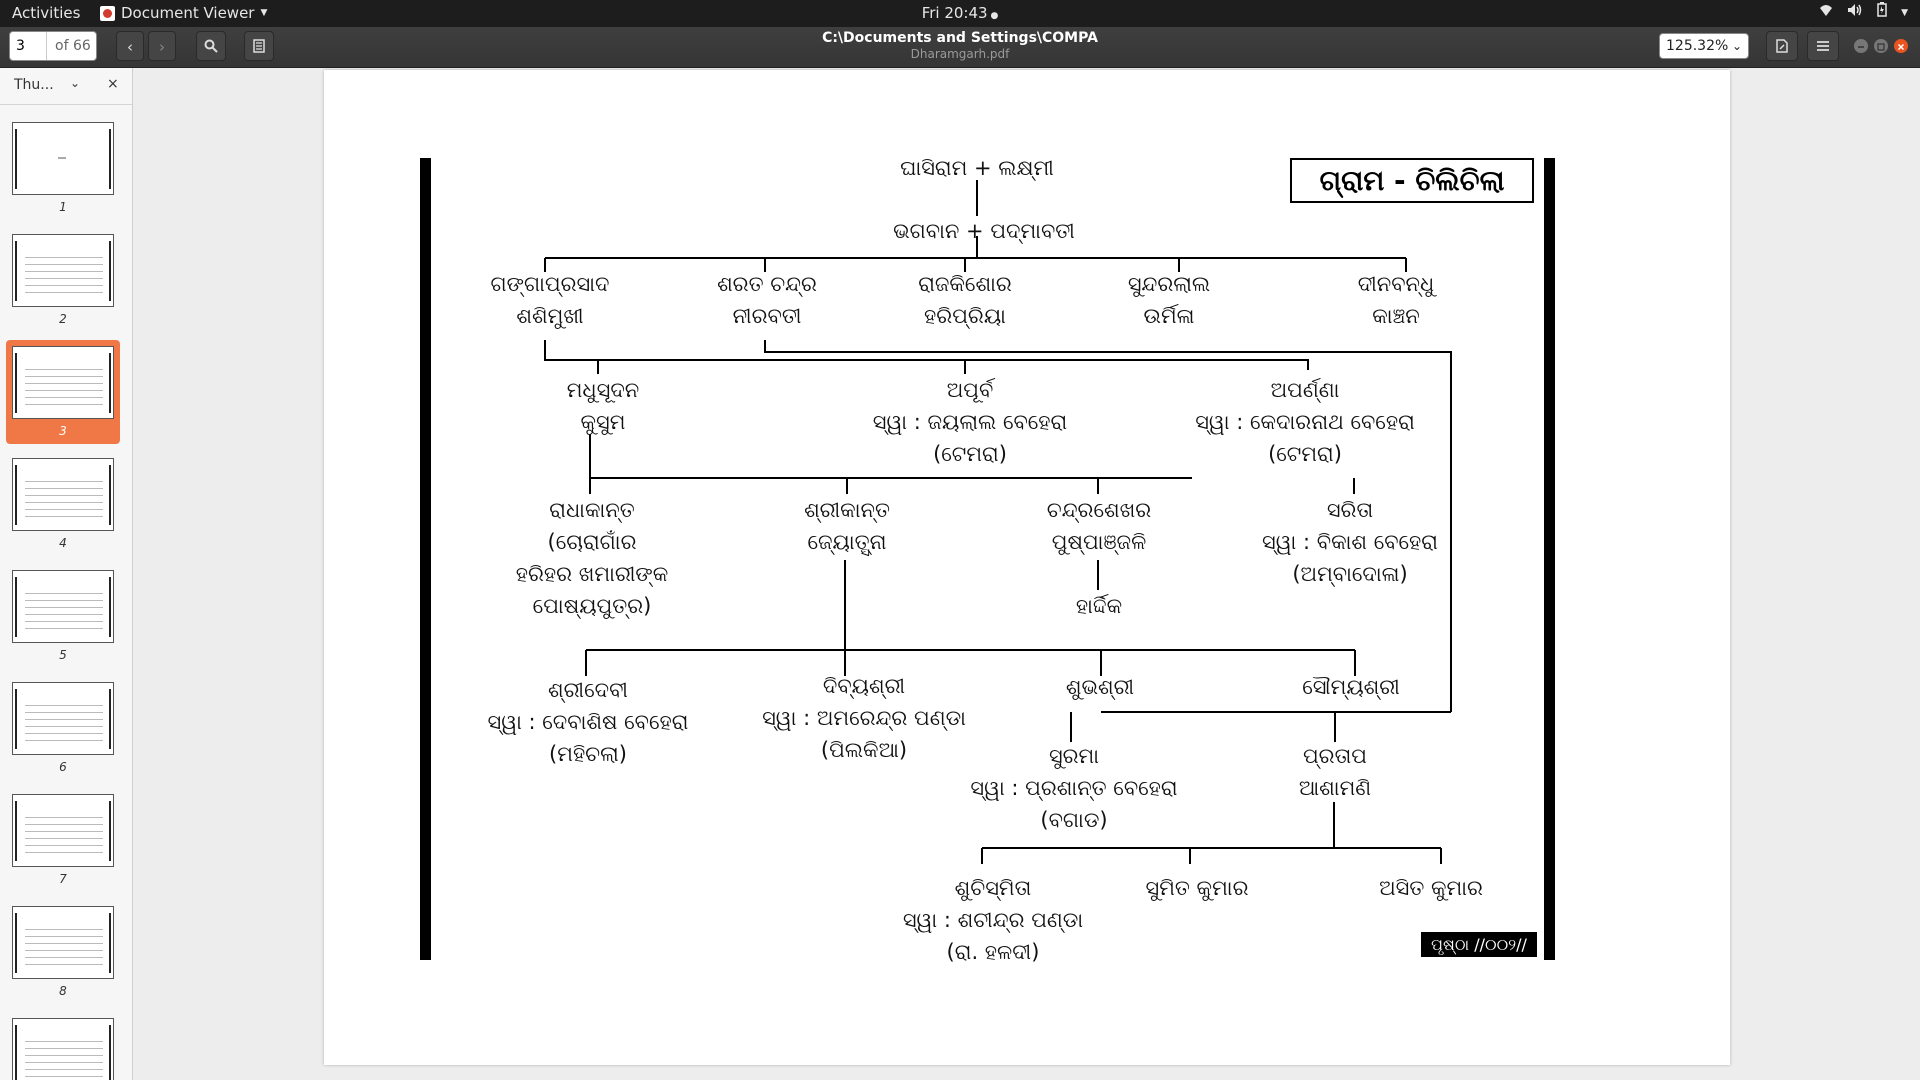 Image resolution: width=1920 pixels, height=1080 pixels. Describe the element at coordinates (28, 46) in the screenshot. I see `page-number-input` at that location.